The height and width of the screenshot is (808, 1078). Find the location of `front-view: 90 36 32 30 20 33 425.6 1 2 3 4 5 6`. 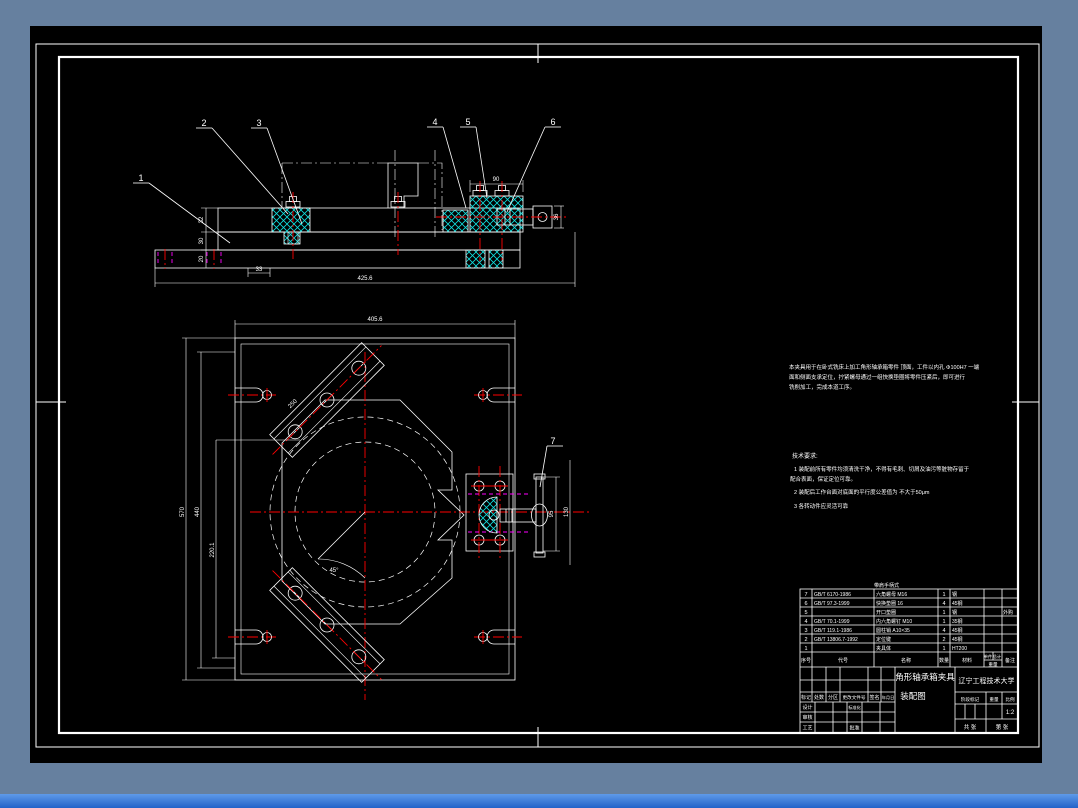

front-view: 90 36 32 30 20 33 425.6 1 2 3 4 5 6 is located at coordinates (354, 202).